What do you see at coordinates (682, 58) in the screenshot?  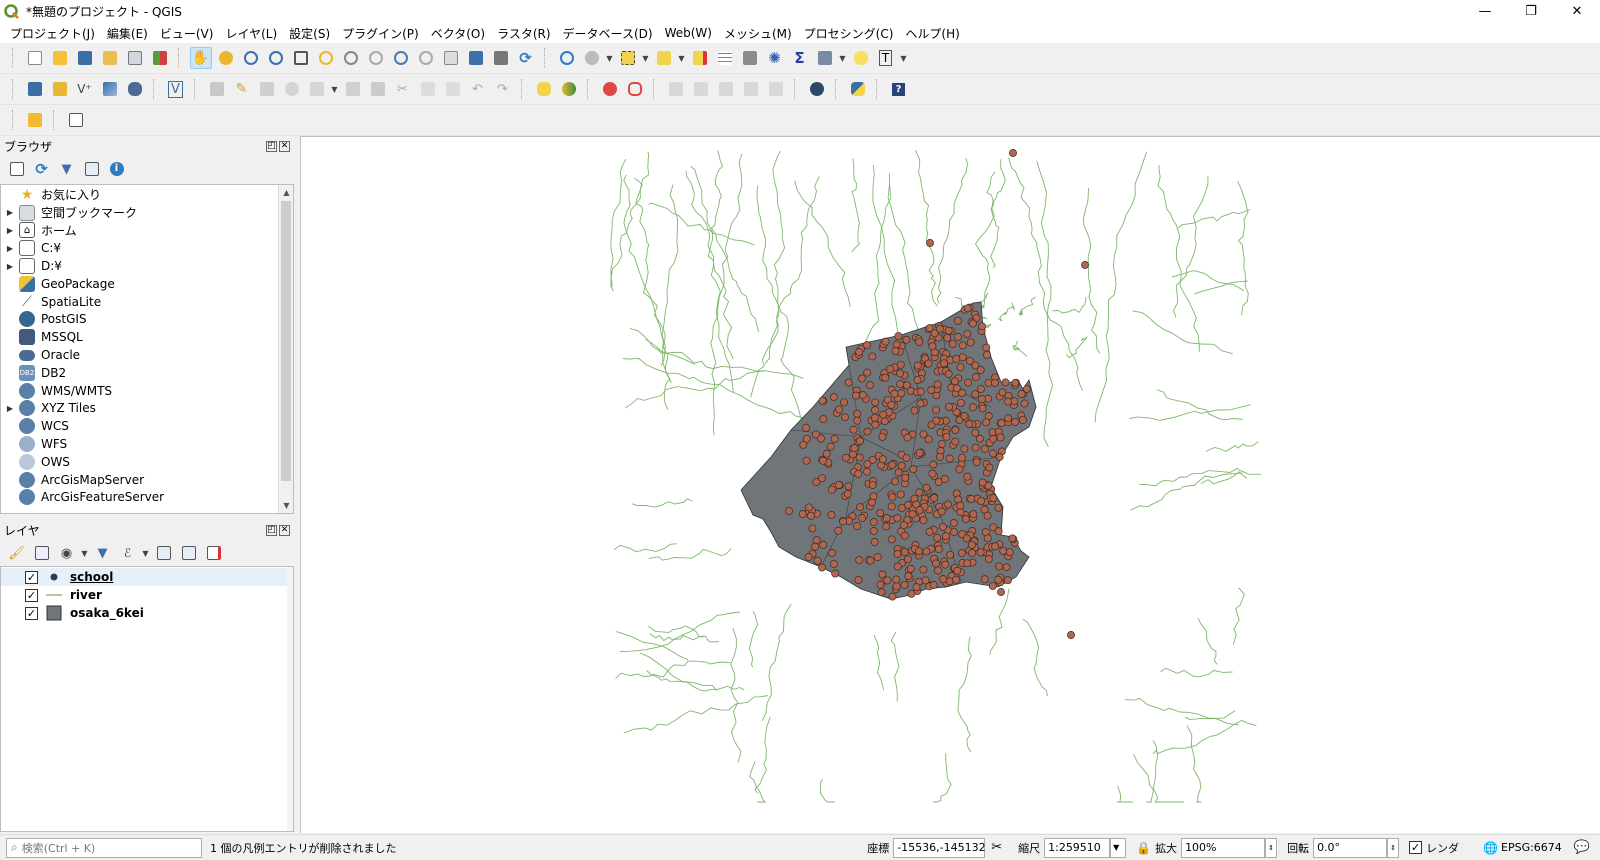 I see `select-value-dropdown: ▼` at bounding box center [682, 58].